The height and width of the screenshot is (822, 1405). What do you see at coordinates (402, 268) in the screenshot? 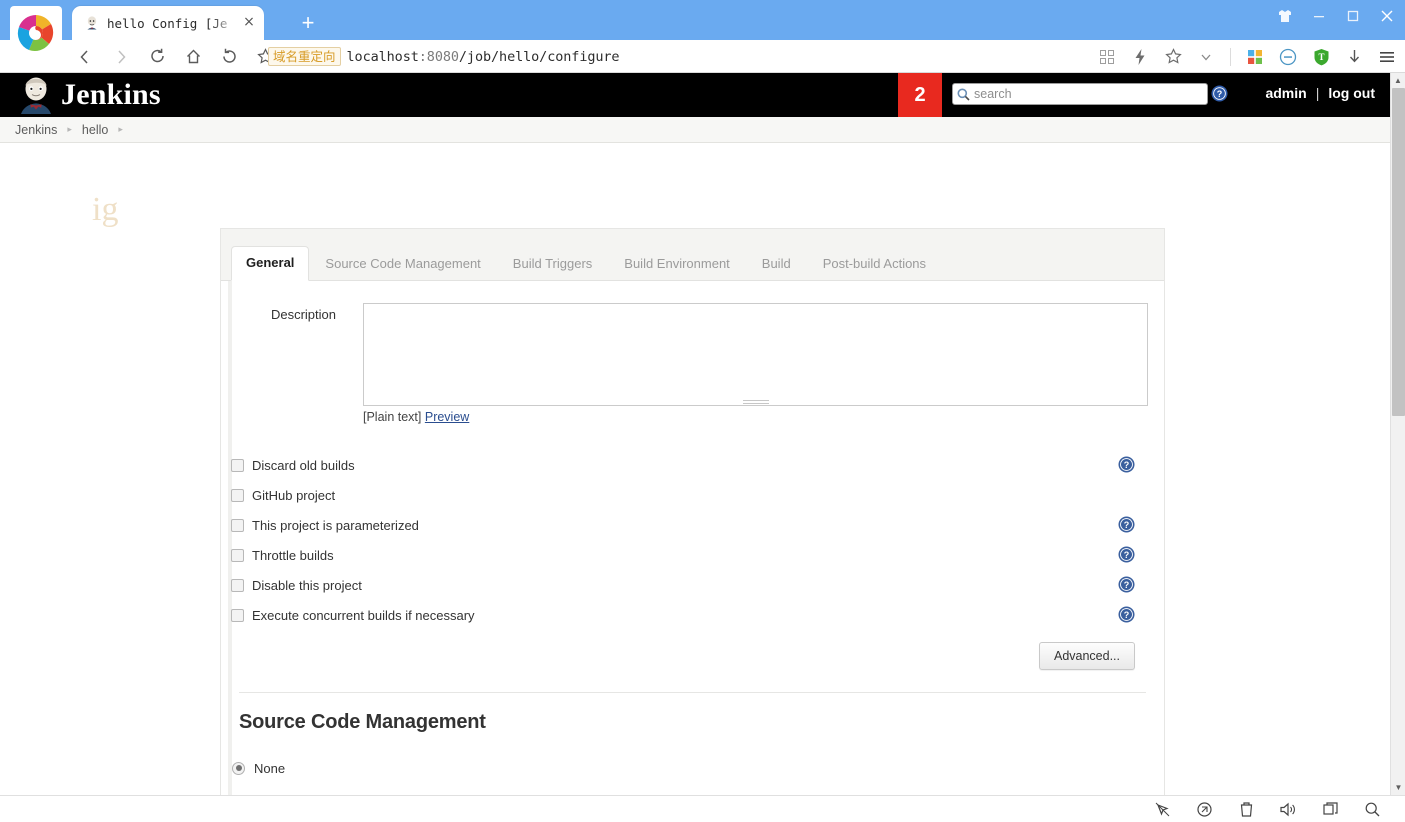
I see `tab-source-code-management: Source Code Management` at bounding box center [402, 268].